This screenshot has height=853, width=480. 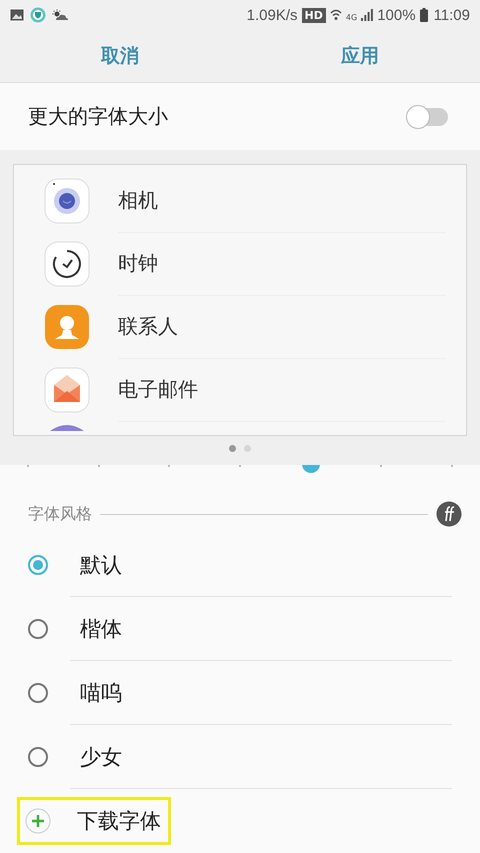 I want to click on font-option: 喵呜, so click(x=101, y=693).